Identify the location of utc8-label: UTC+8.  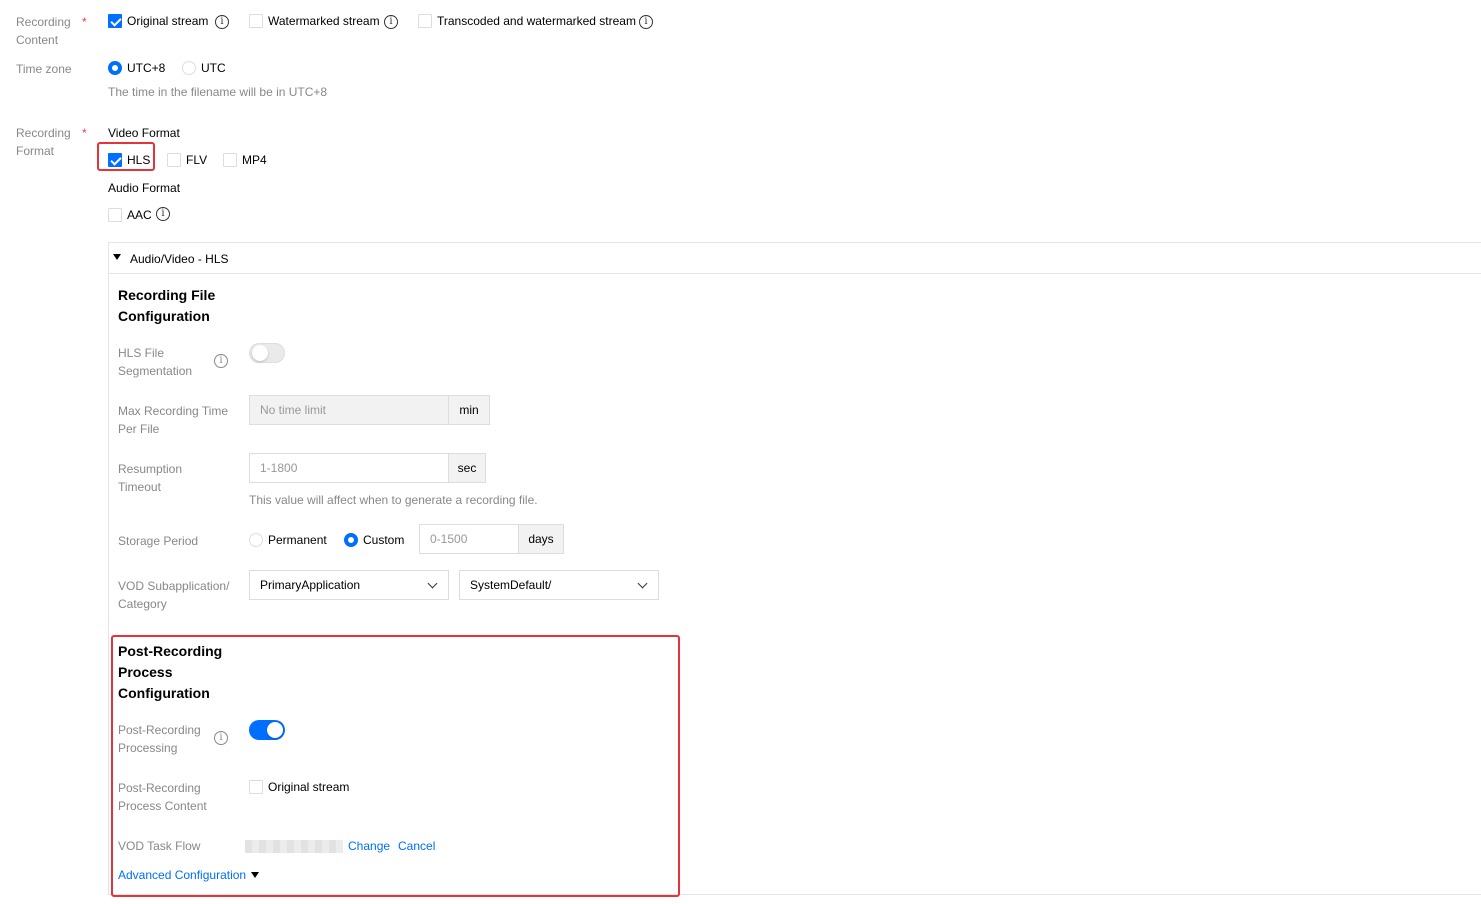
(146, 68).